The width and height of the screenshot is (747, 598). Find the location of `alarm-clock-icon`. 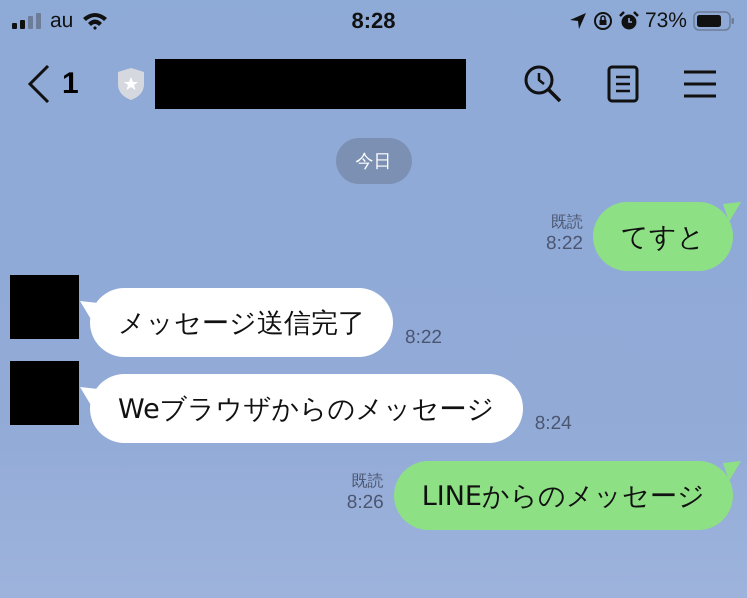

alarm-clock-icon is located at coordinates (628, 21).